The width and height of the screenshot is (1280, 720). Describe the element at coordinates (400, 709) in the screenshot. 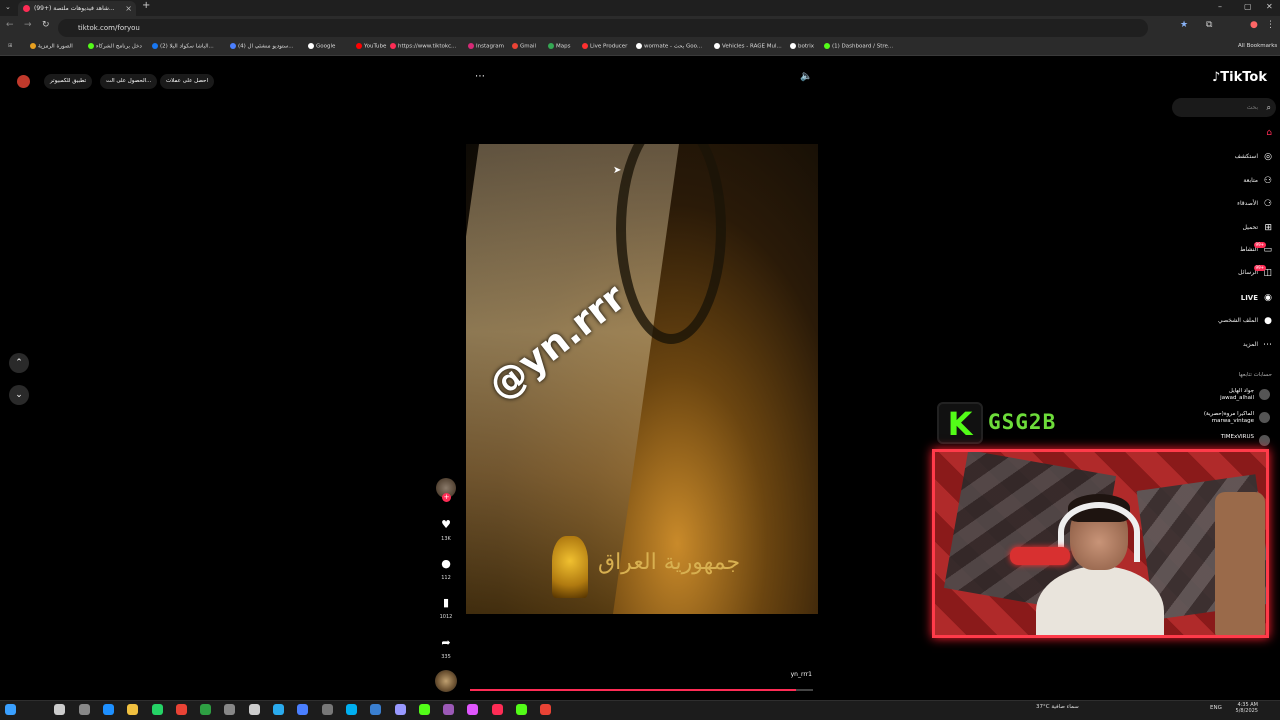

I see `taskbar-premiere-icon` at that location.